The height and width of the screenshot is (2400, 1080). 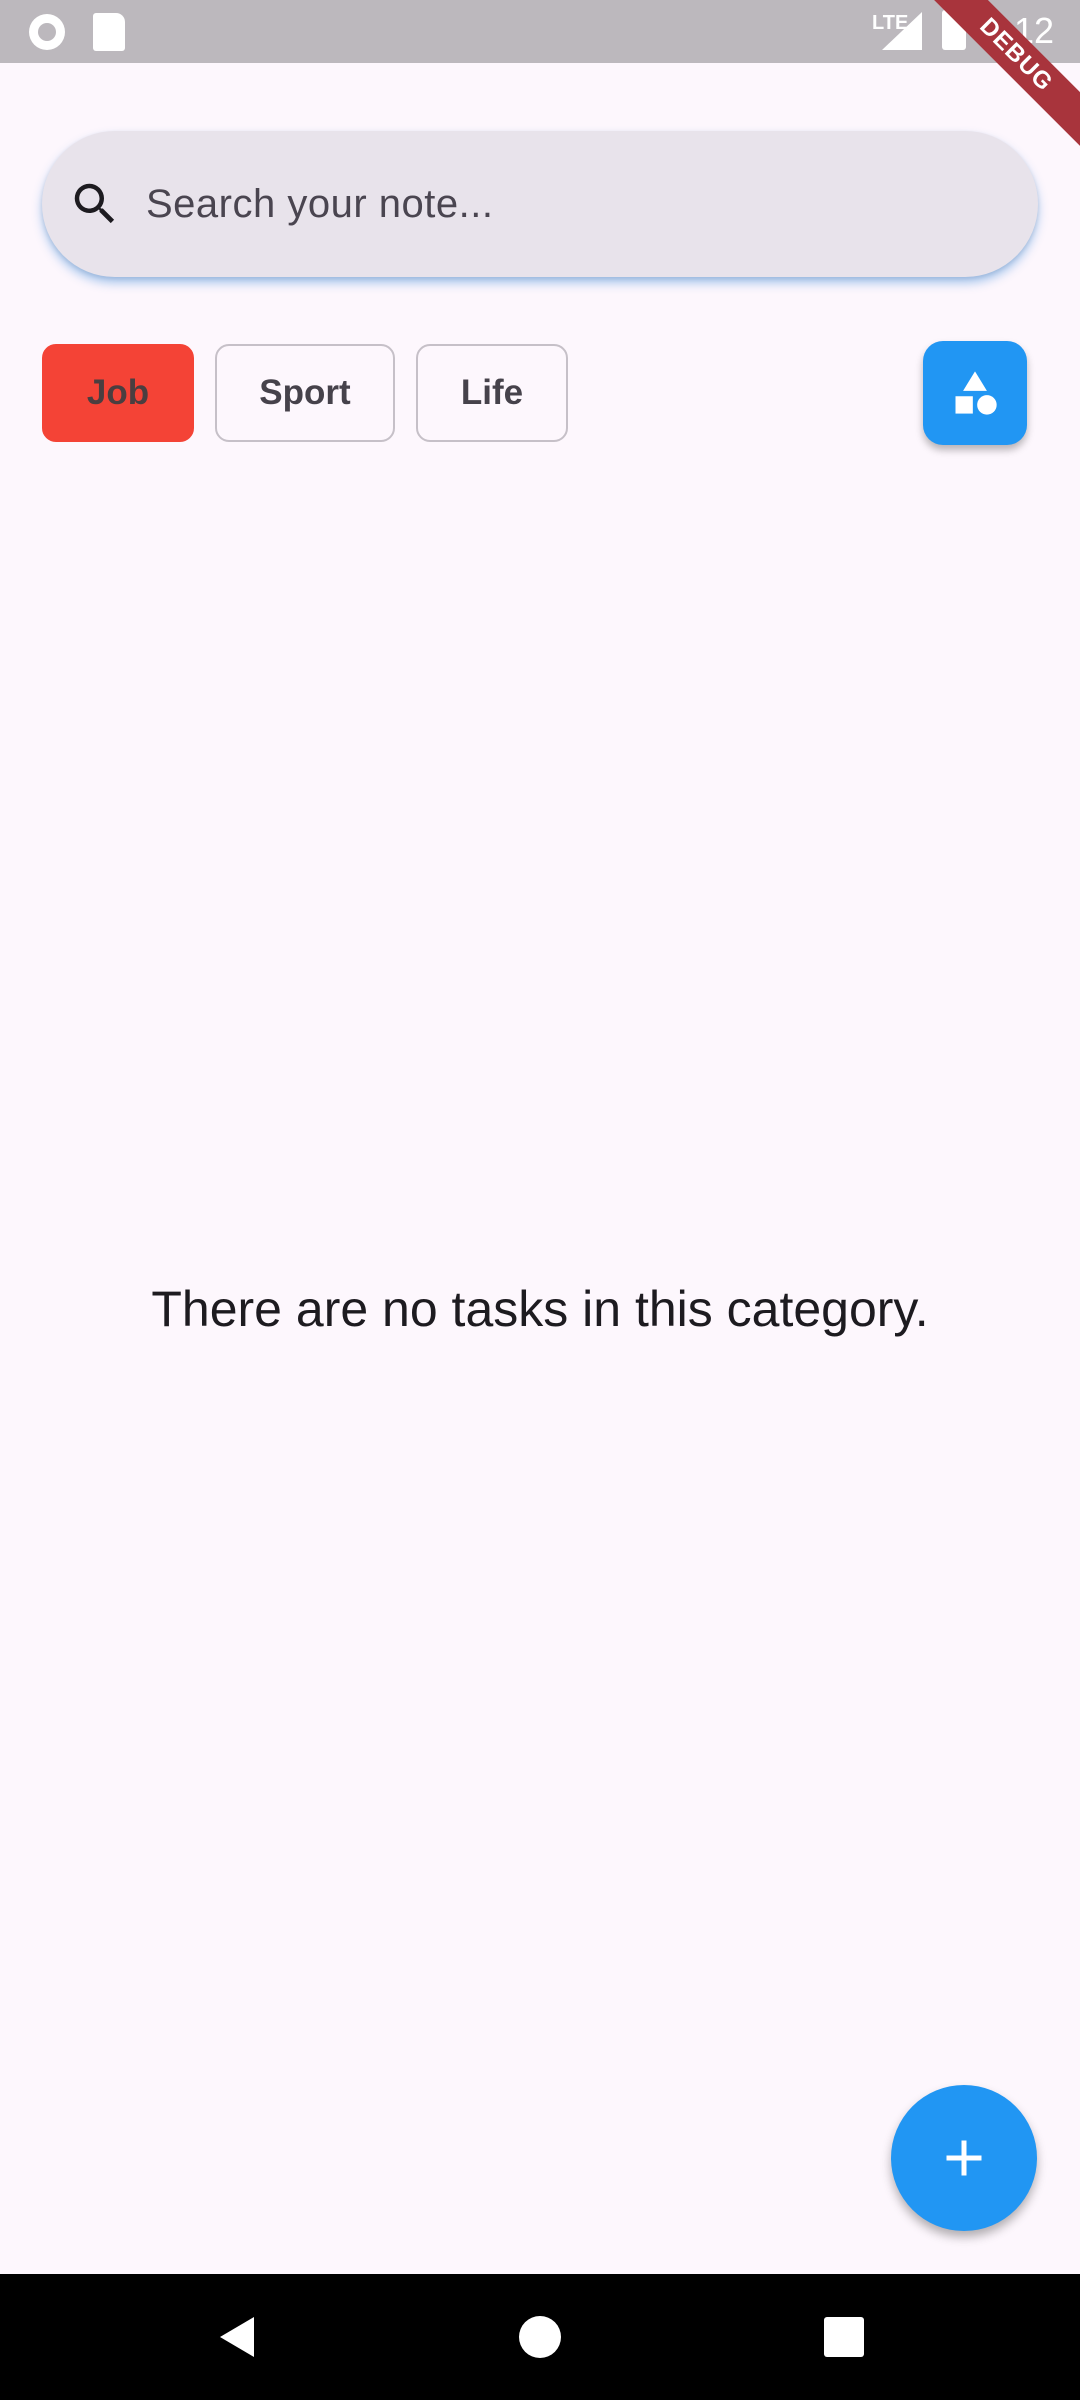 I want to click on search-icon, so click(x=94, y=203).